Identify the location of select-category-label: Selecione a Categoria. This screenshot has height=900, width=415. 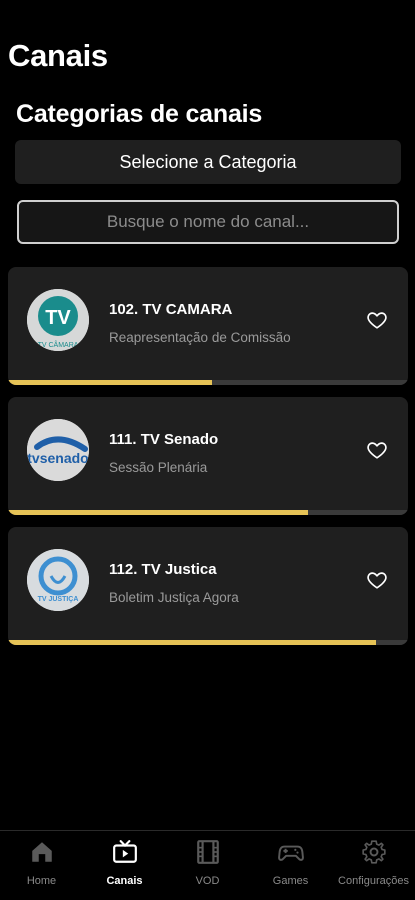
(208, 161).